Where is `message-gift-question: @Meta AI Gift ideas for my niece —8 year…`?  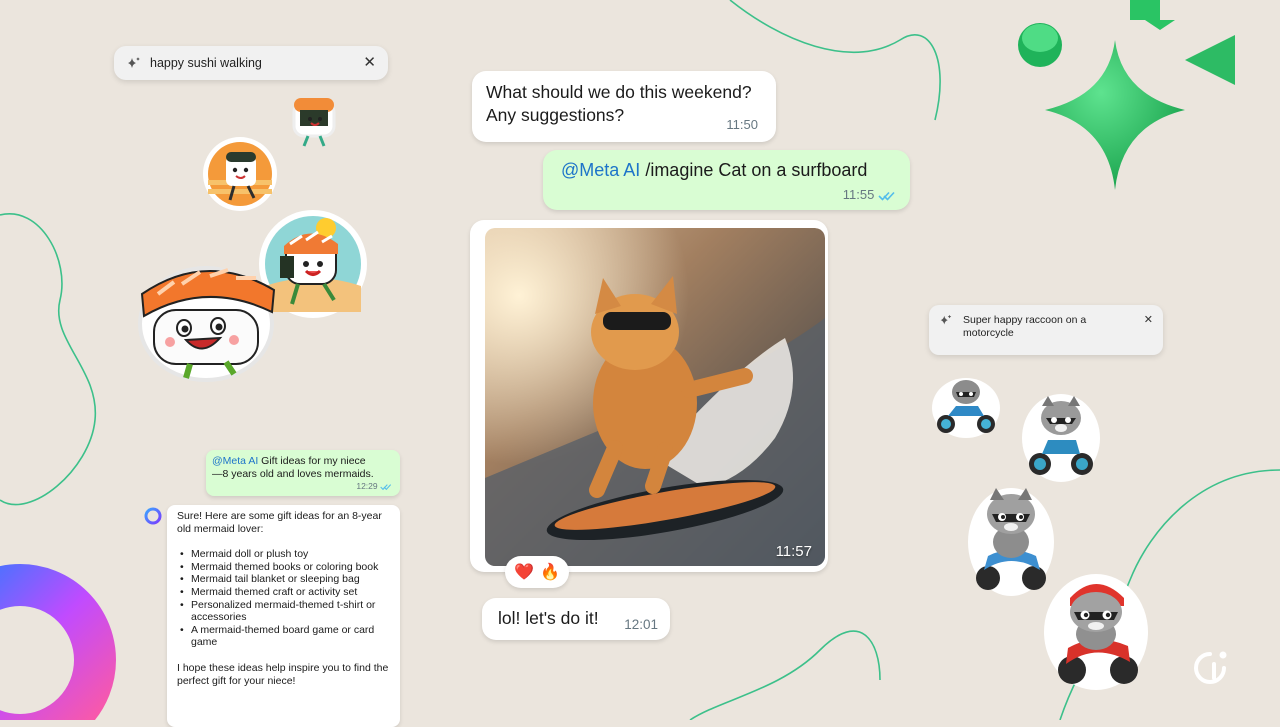 message-gift-question: @Meta AI Gift ideas for my niece —8 year… is located at coordinates (303, 473).